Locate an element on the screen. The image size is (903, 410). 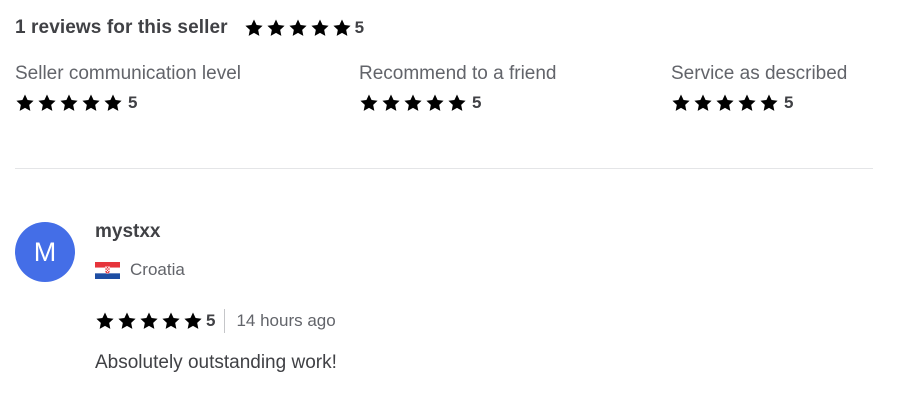
summary-rating-value: 5 is located at coordinates (359, 27).